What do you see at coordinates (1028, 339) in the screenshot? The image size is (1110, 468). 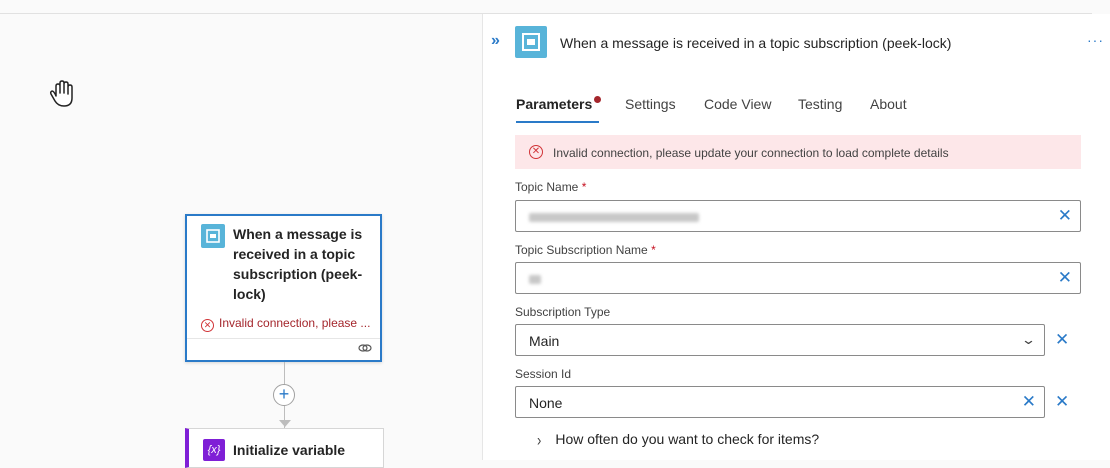 I see `chevron-down-icon: ⌄` at bounding box center [1028, 339].